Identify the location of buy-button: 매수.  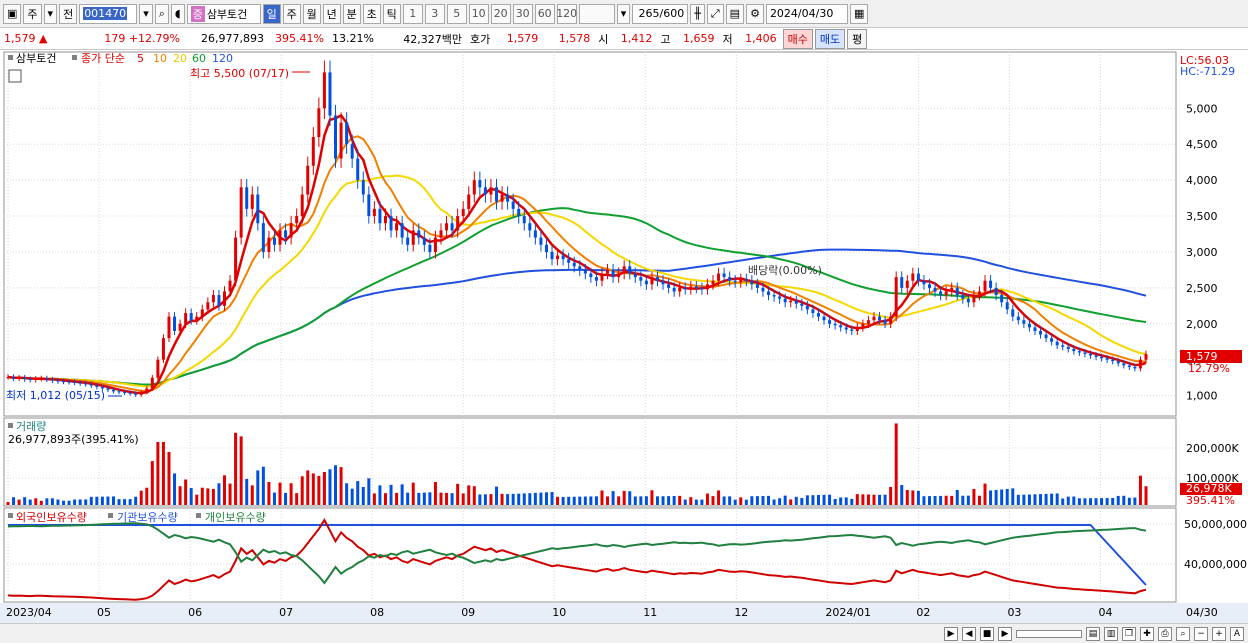
(797, 38).